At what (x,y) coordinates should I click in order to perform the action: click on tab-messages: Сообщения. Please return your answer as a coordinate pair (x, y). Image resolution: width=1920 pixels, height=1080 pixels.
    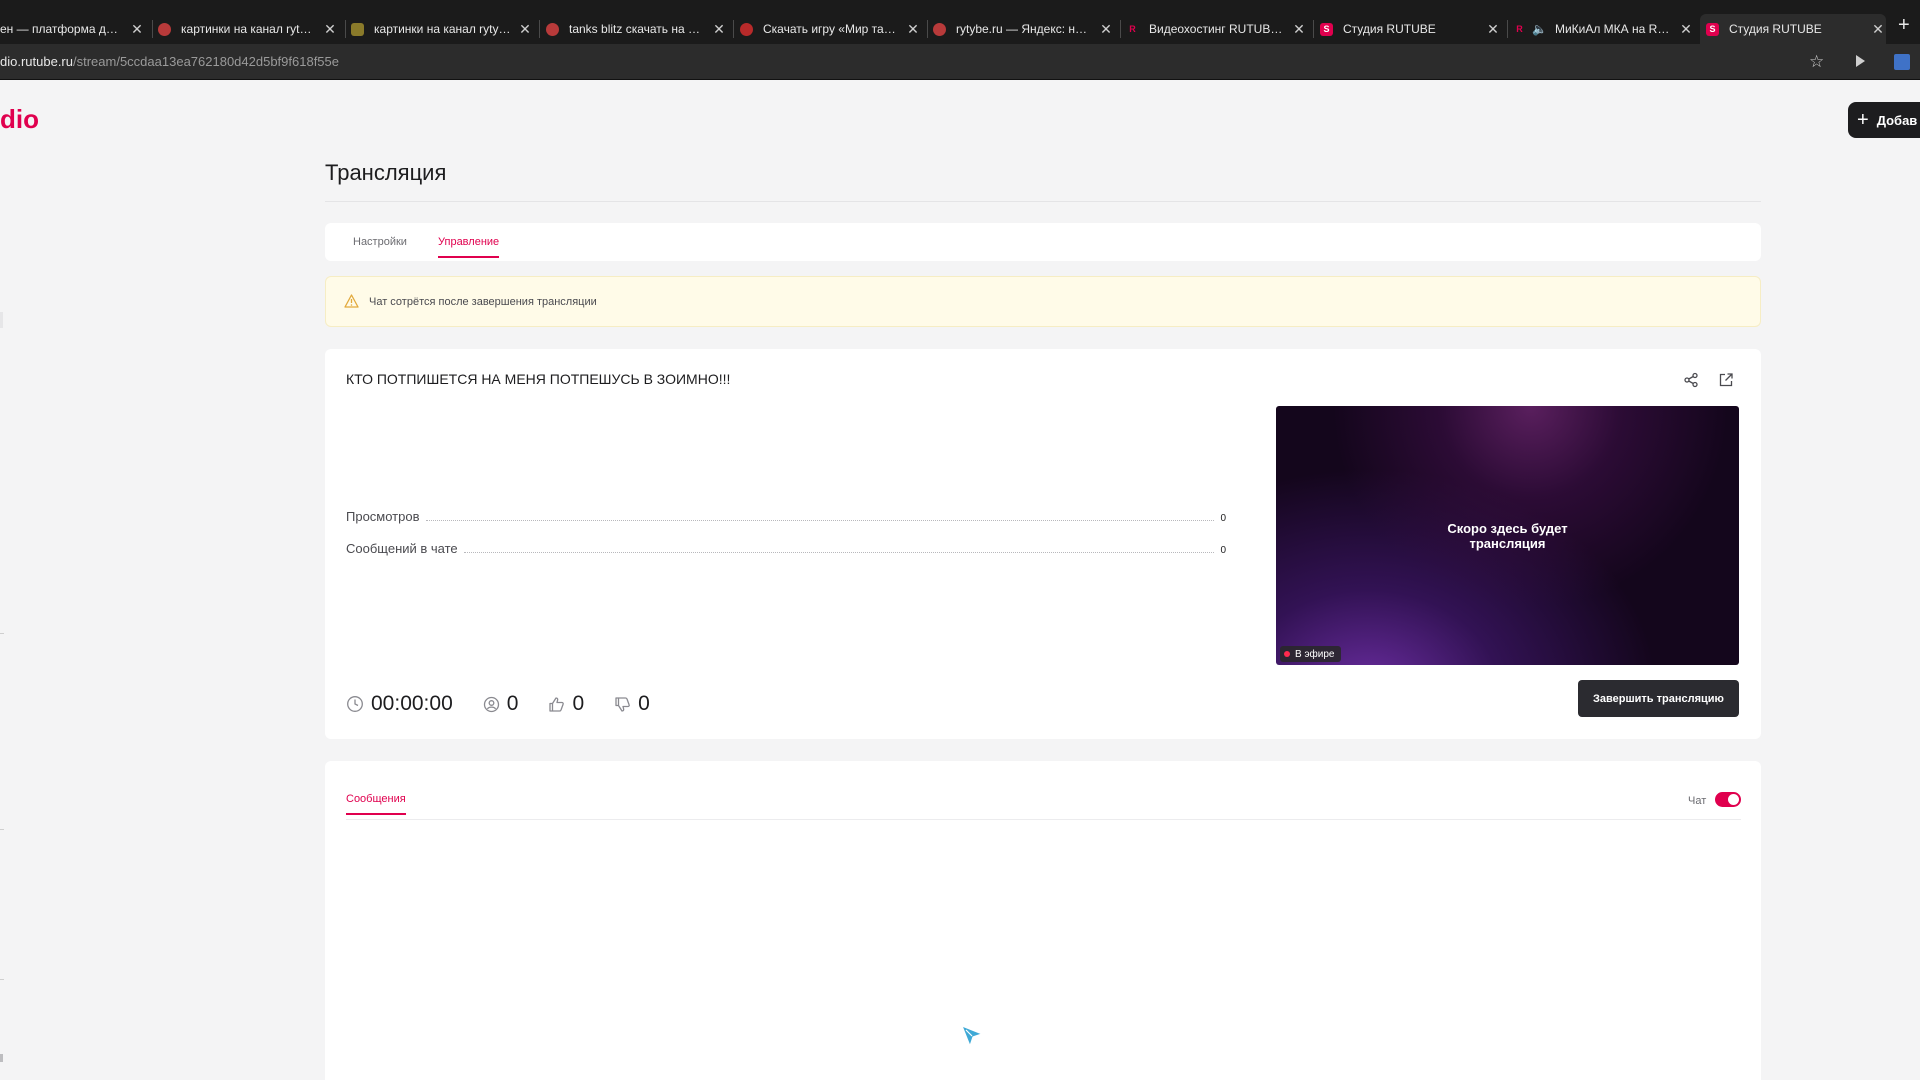
    Looking at the image, I should click on (376, 804).